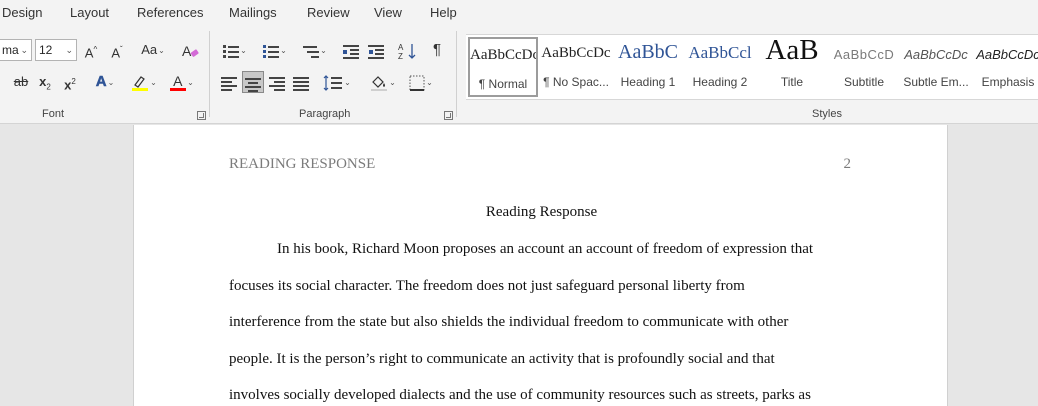 The image size is (1038, 406). Describe the element at coordinates (105, 82) in the screenshot. I see `text-effects-button: A⌄` at that location.